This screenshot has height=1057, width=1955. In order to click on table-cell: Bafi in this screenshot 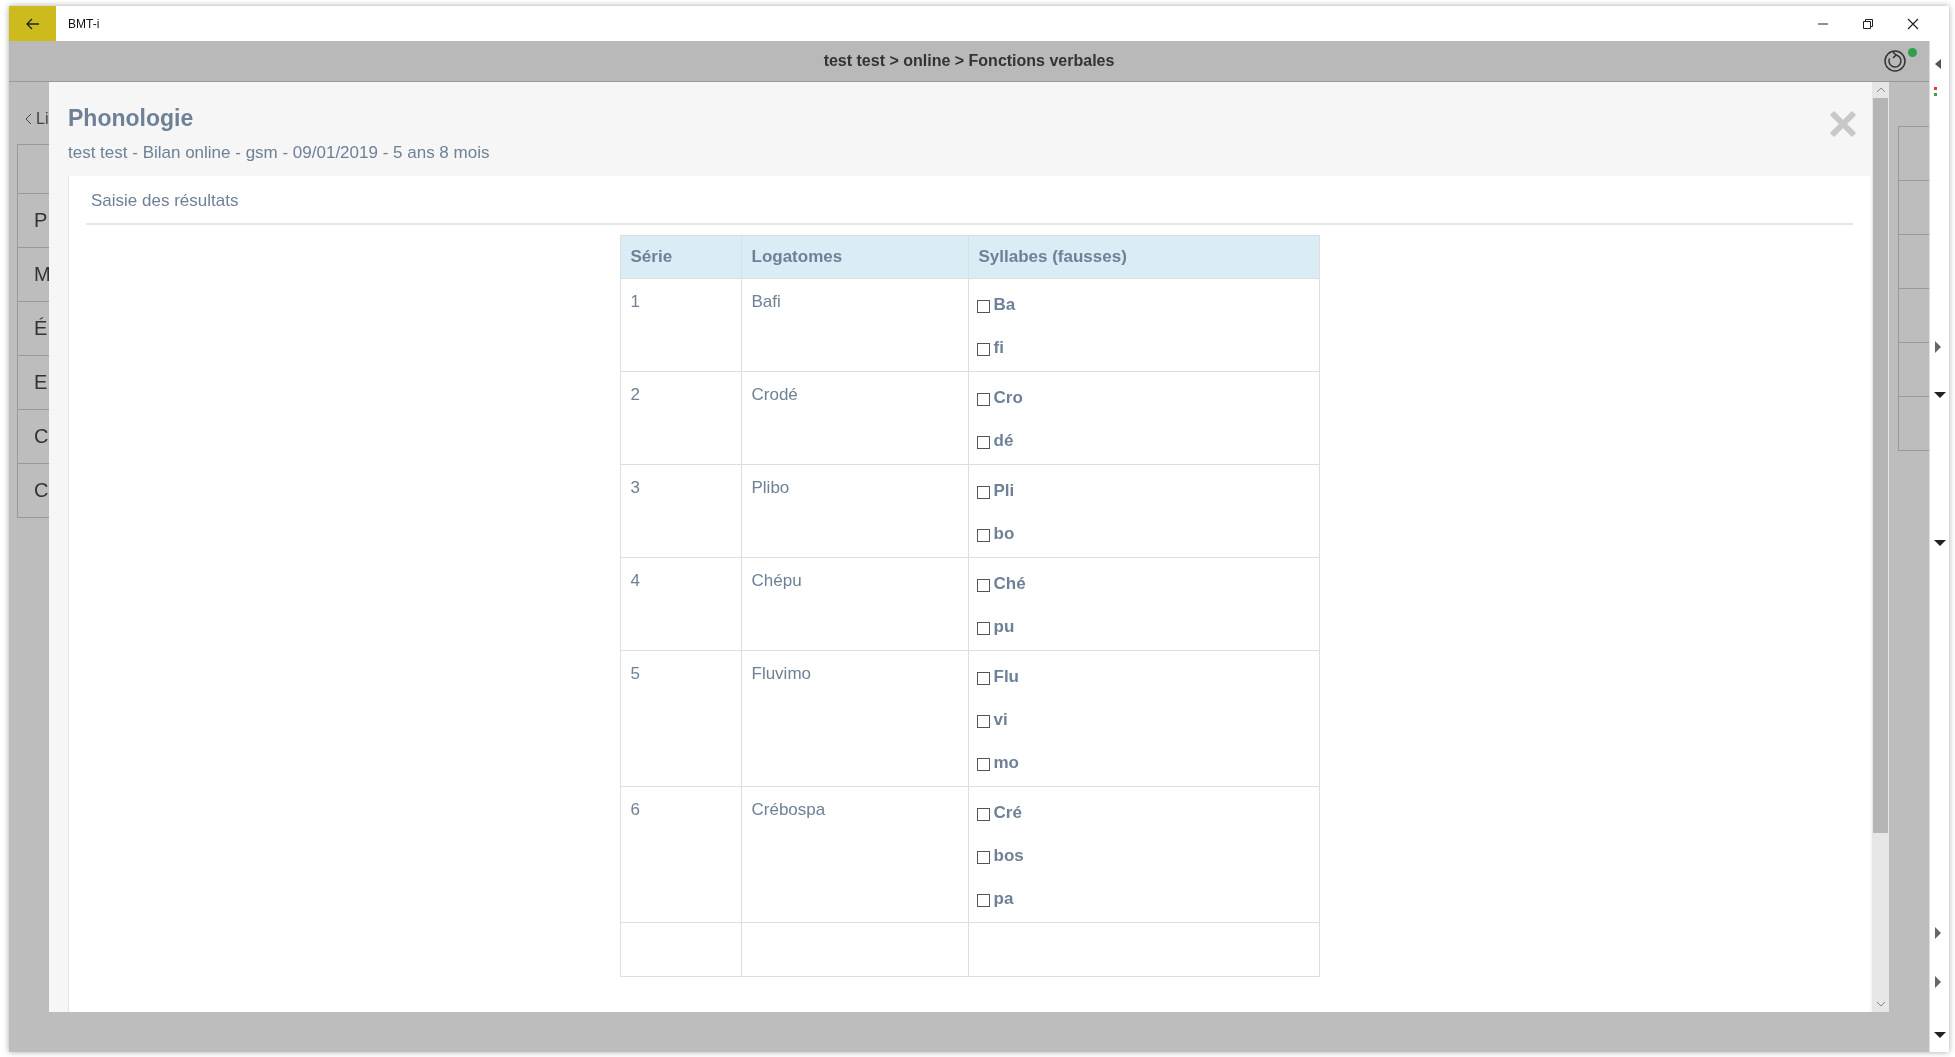, I will do `click(854, 325)`.